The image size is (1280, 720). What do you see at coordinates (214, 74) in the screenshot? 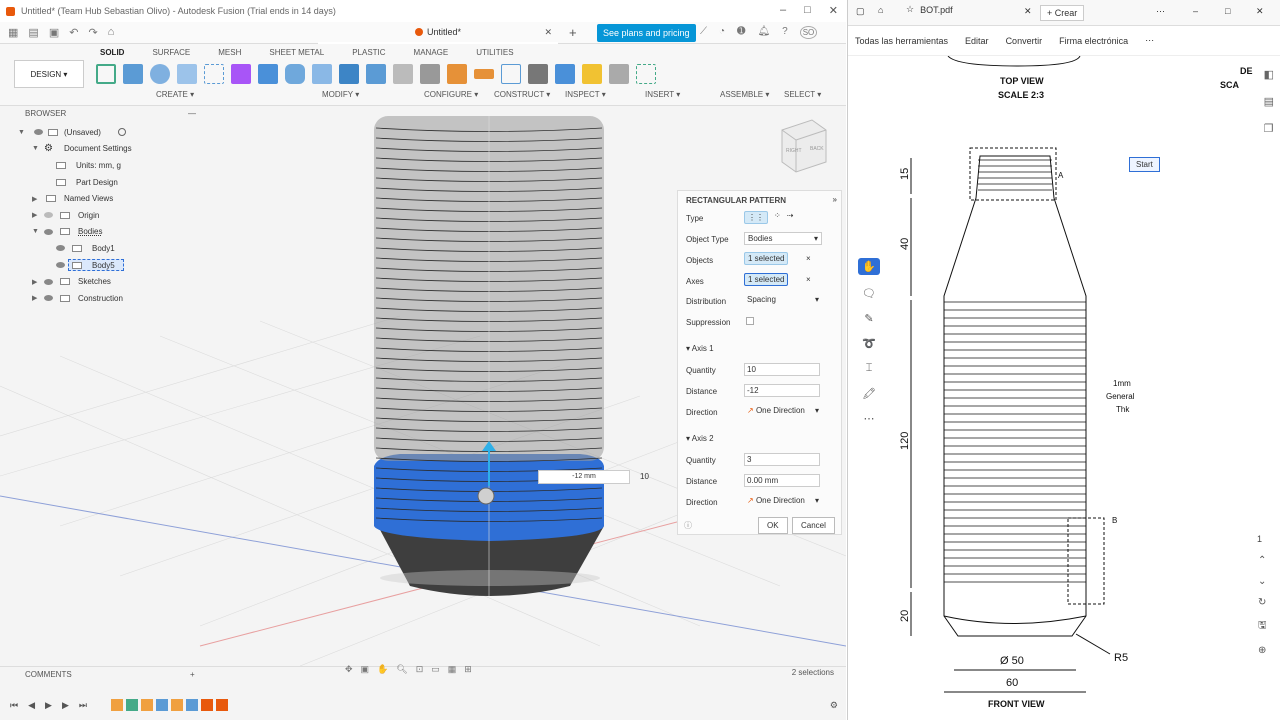
I see `pattern-icon` at bounding box center [214, 74].